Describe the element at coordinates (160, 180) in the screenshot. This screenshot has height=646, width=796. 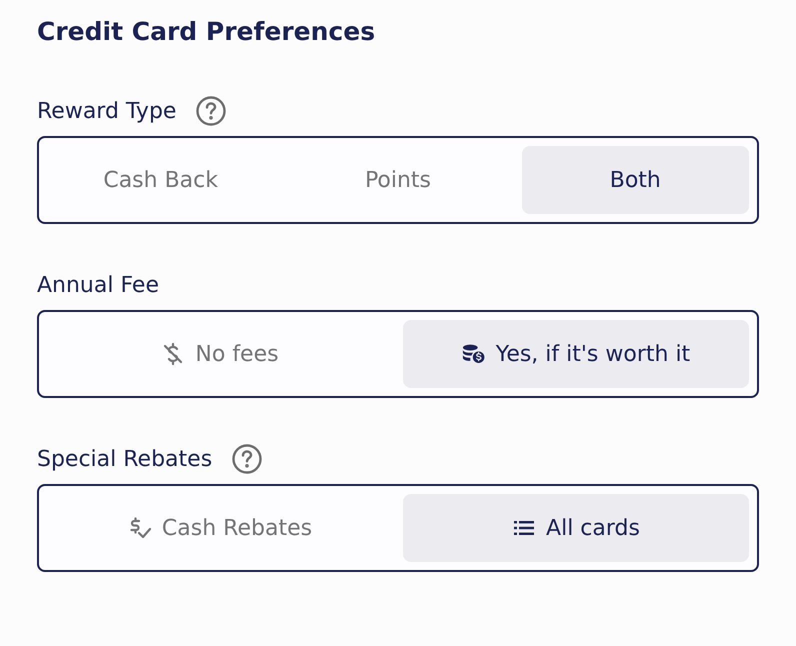
I see `segment-option: Cash Back` at that location.